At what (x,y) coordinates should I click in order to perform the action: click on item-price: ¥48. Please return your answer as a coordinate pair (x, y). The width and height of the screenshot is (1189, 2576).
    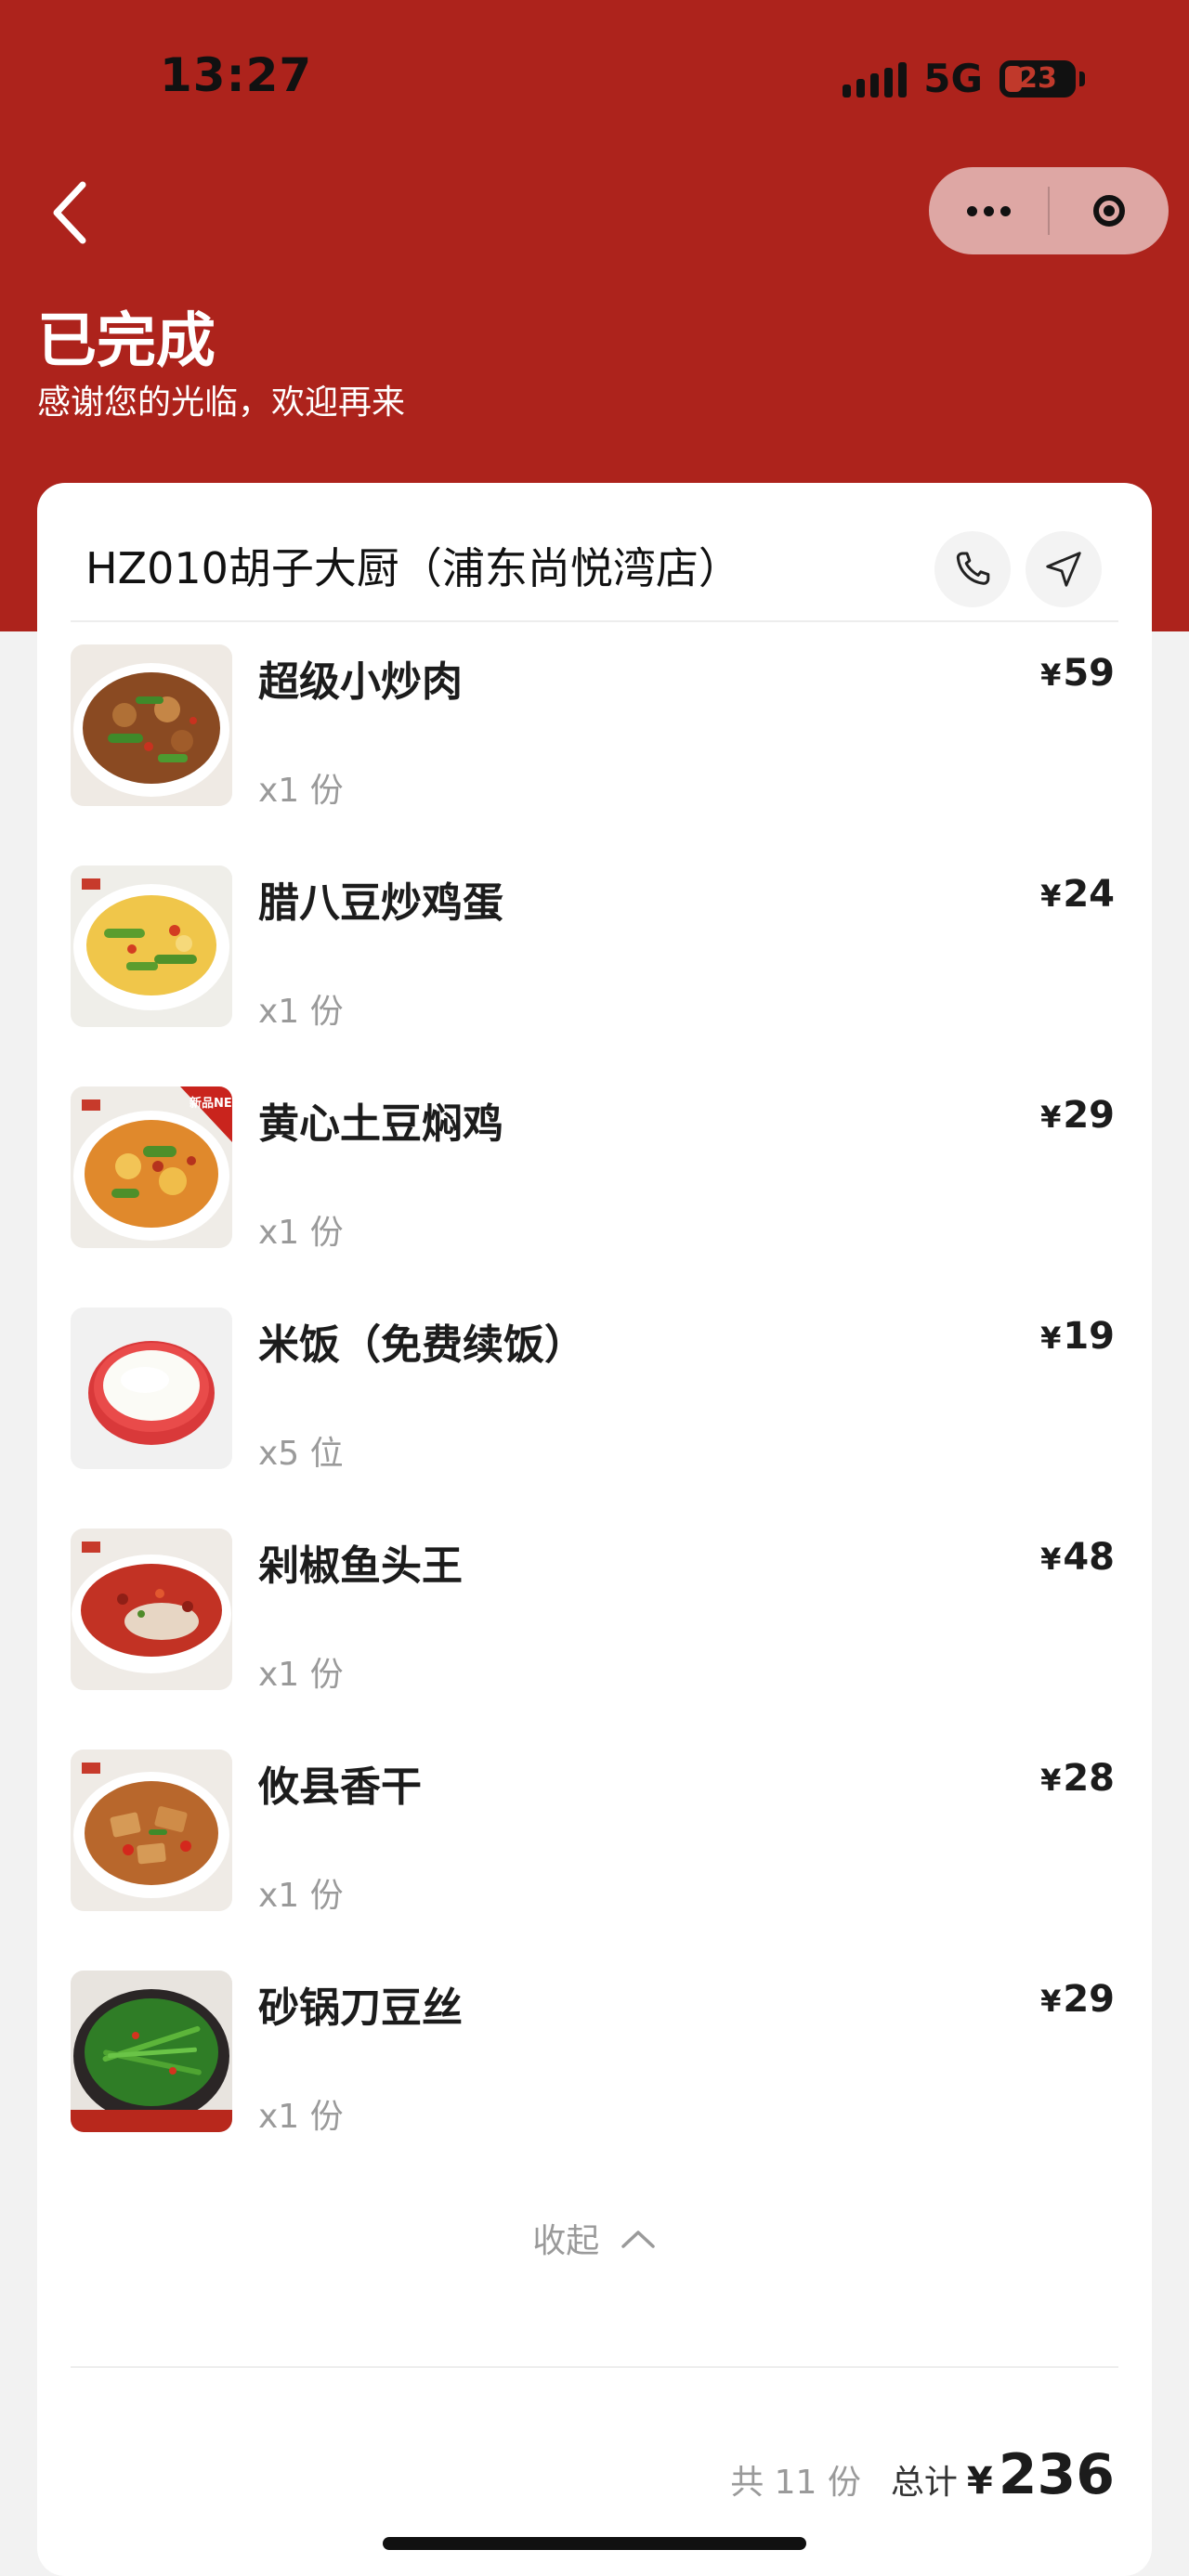
    Looking at the image, I should click on (1077, 1558).